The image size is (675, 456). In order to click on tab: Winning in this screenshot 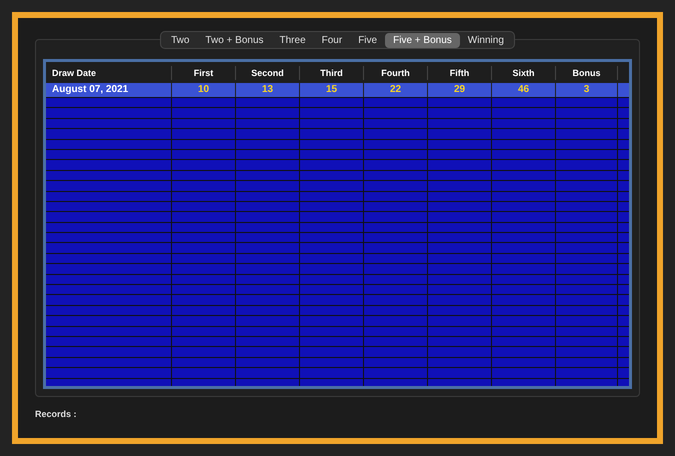, I will do `click(486, 40)`.